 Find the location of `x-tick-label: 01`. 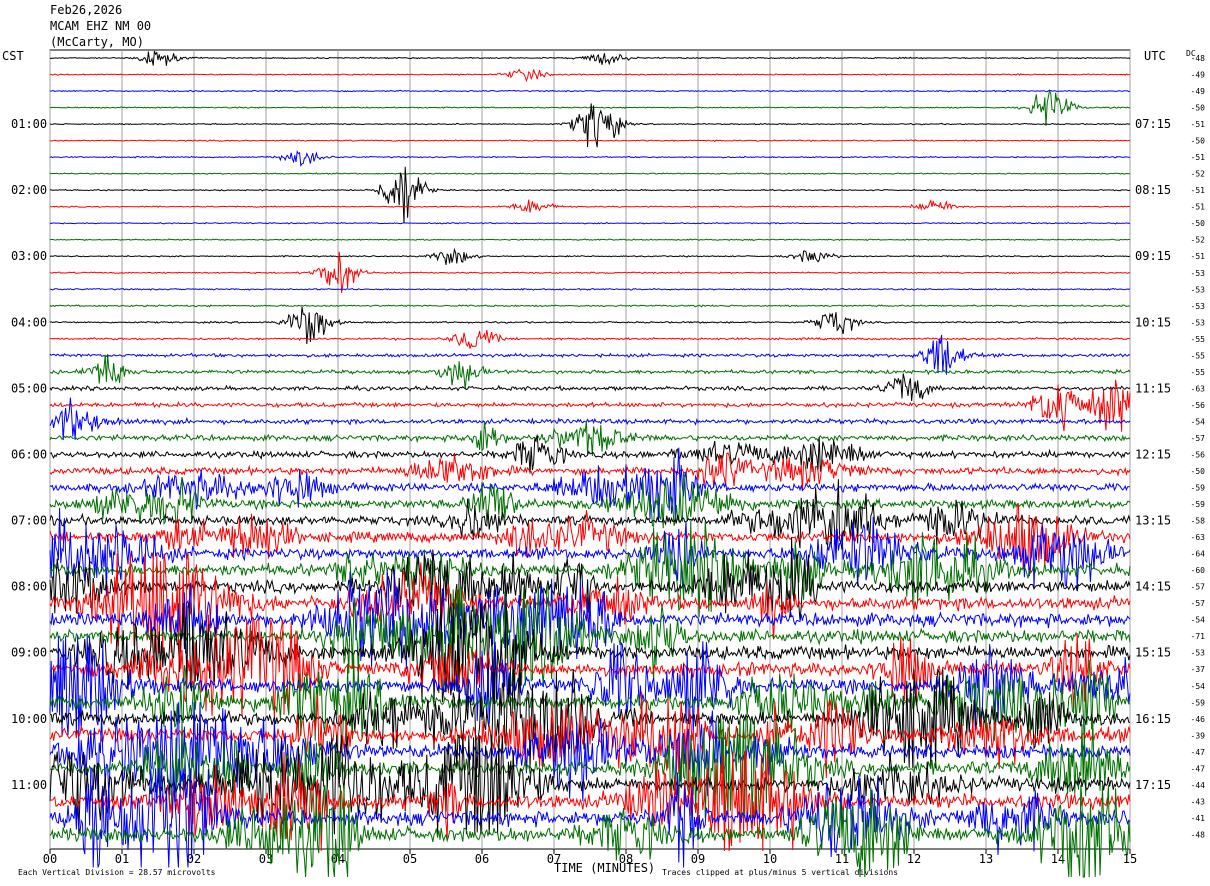

x-tick-label: 01 is located at coordinates (122, 859).